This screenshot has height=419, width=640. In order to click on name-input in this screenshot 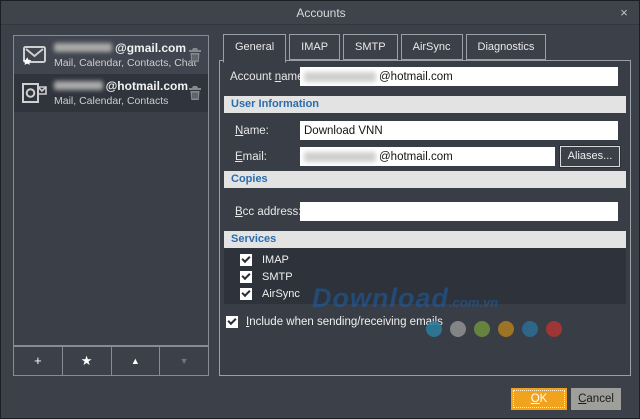, I will do `click(459, 130)`.